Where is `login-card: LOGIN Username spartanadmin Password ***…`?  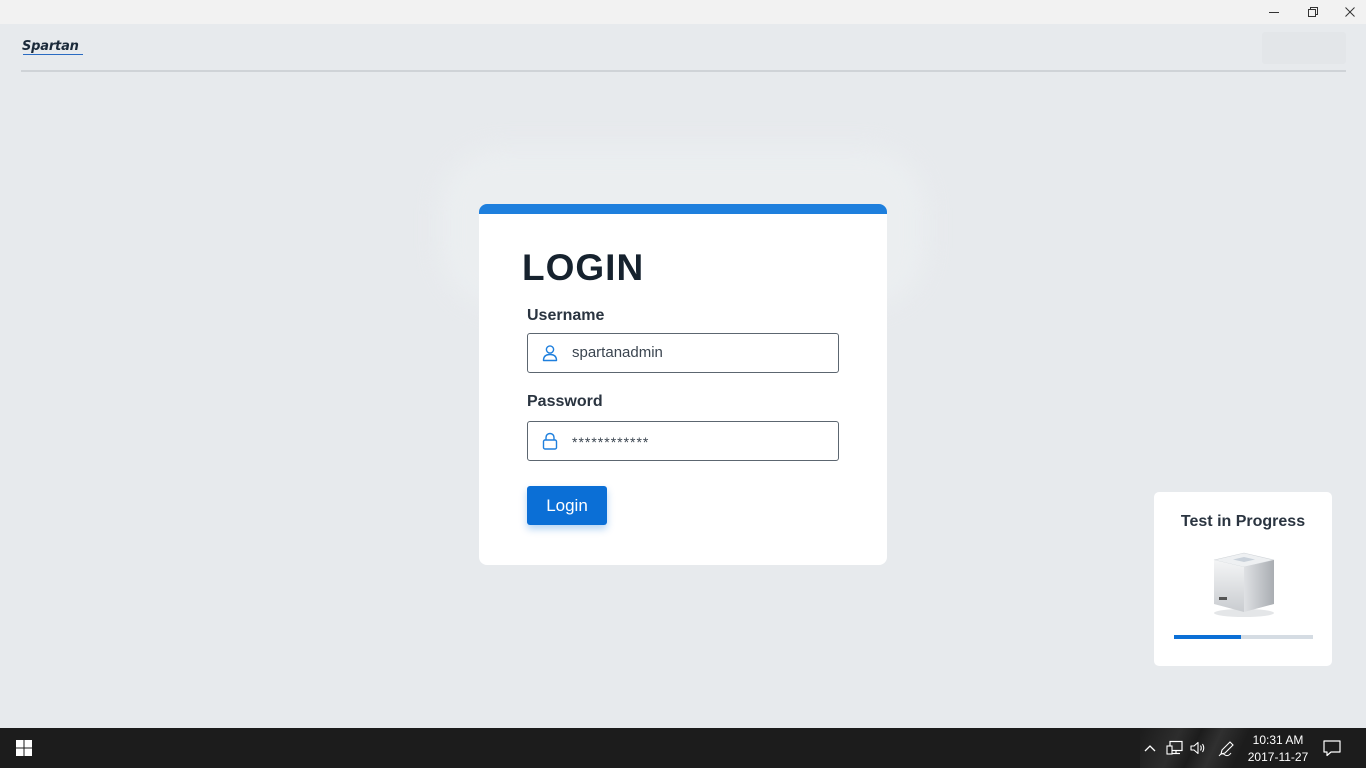 login-card: LOGIN Username spartanadmin Password ***… is located at coordinates (683, 384).